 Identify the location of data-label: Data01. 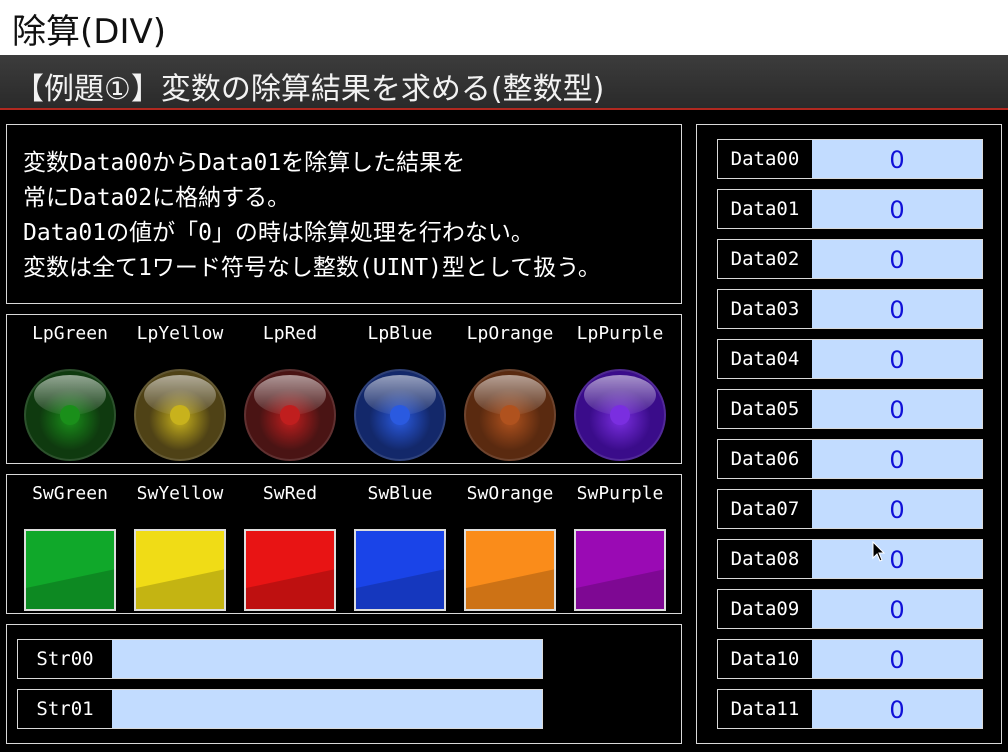
(765, 209).